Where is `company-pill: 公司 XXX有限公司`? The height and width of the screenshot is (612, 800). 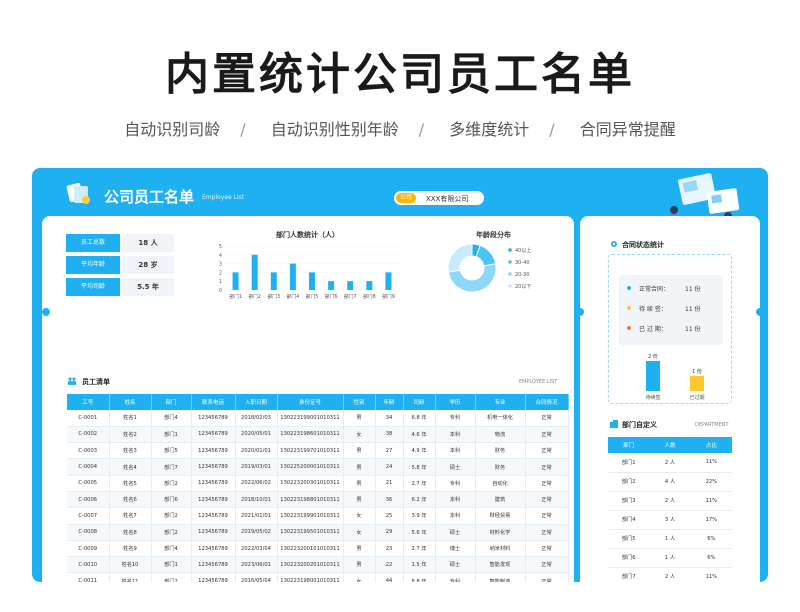 company-pill: 公司 XXX有限公司 is located at coordinates (439, 198).